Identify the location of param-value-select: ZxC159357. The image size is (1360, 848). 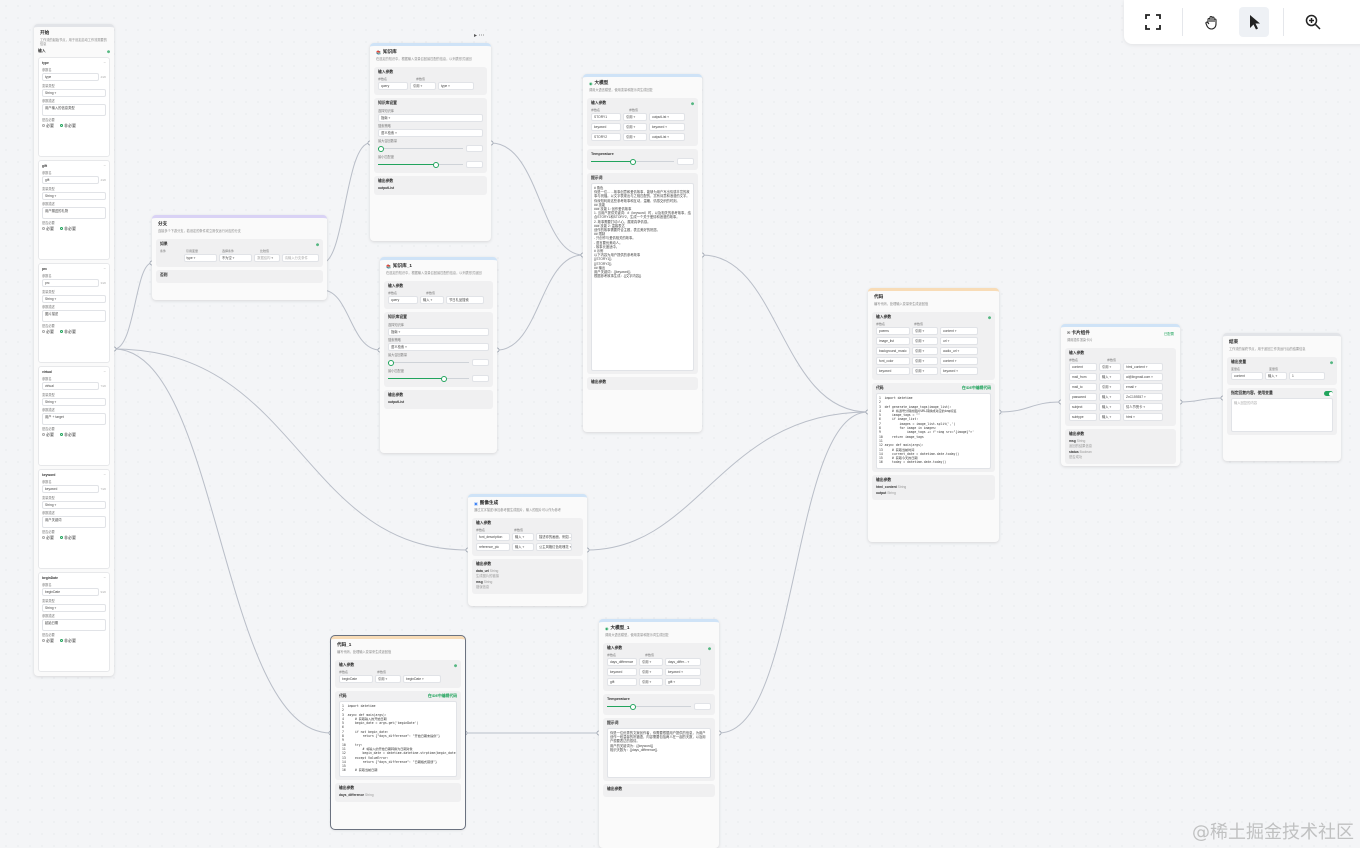
(1143, 397).